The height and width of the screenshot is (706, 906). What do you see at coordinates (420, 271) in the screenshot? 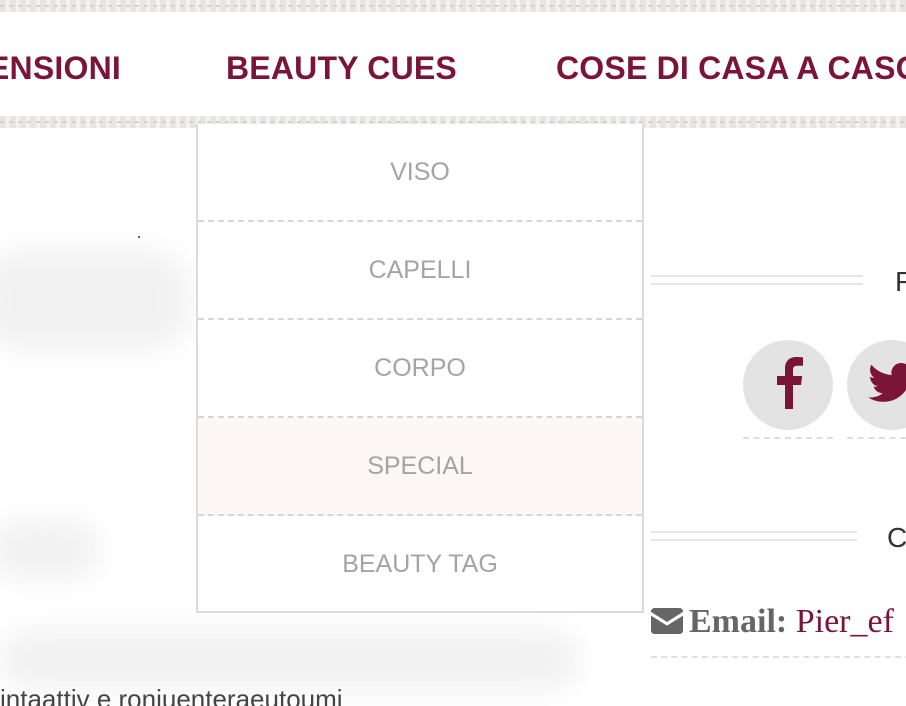
I see `dropdown-item-capelli: CAPELLI` at bounding box center [420, 271].